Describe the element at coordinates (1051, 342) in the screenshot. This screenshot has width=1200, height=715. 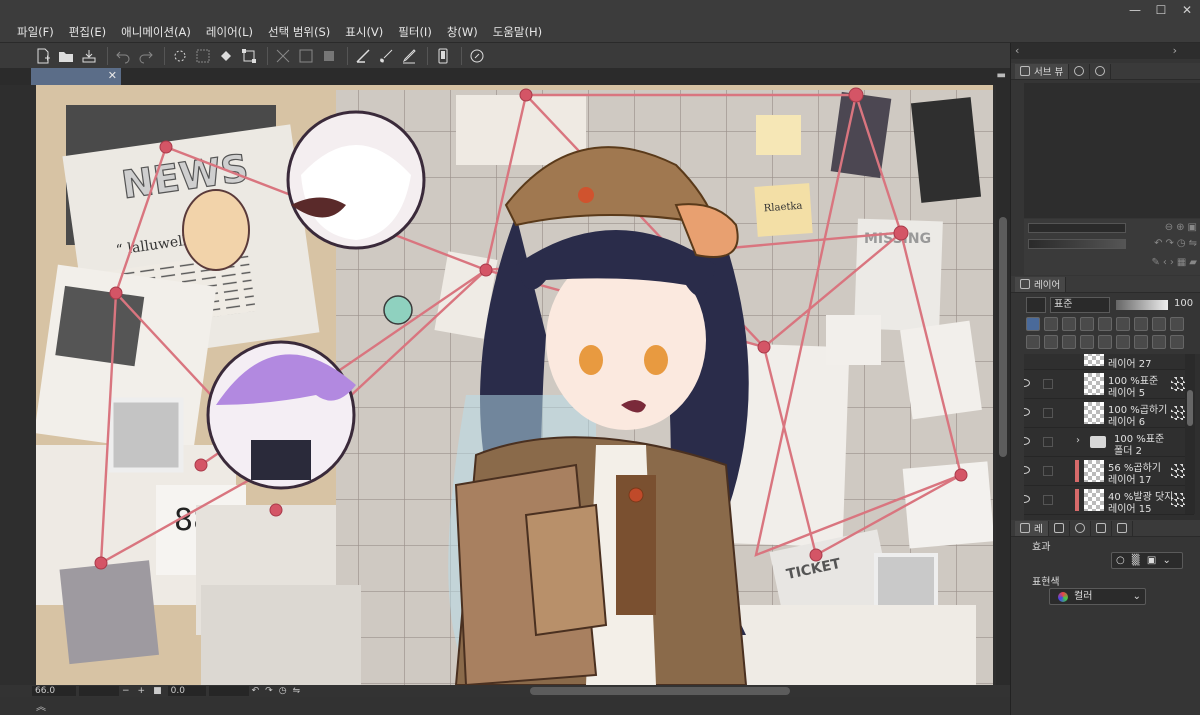
I see `new-vector-layer-icon` at that location.